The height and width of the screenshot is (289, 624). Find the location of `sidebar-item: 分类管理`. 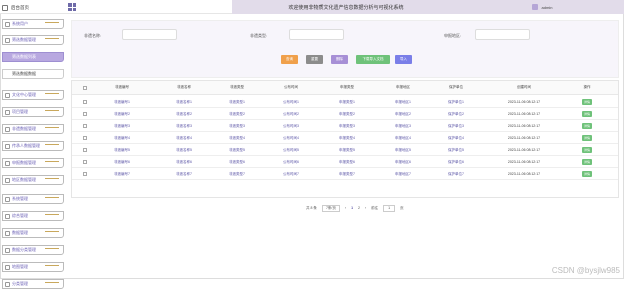

sidebar-item: 分类管理 is located at coordinates (33, 284).